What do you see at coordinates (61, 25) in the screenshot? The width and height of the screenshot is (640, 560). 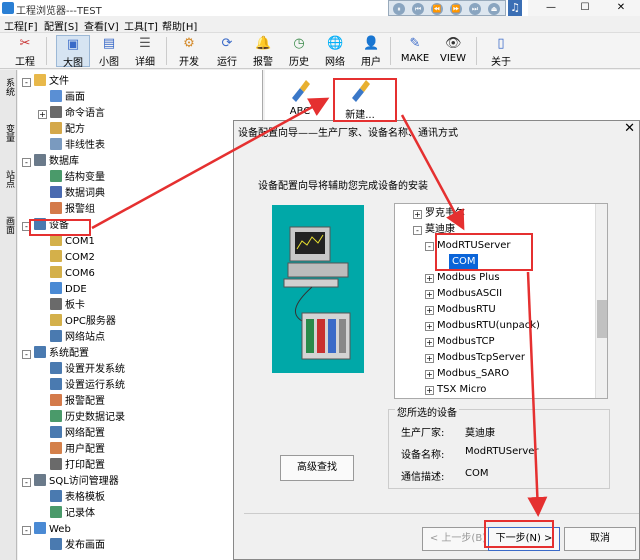 I see `menu-item-1: 配置[S]` at bounding box center [61, 25].